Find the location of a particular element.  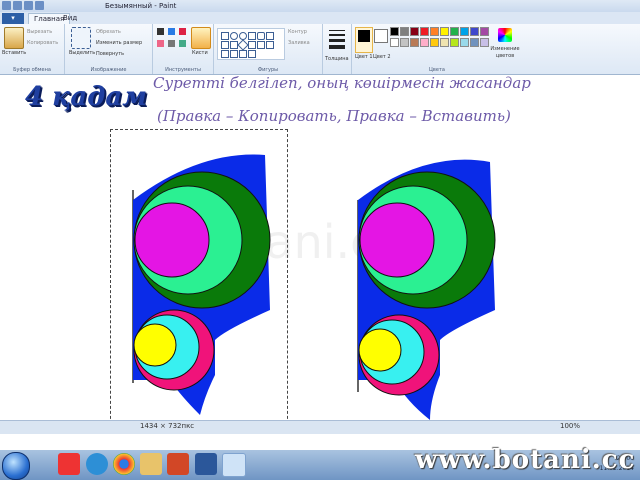

magenta-circle is located at coordinates (397, 240).